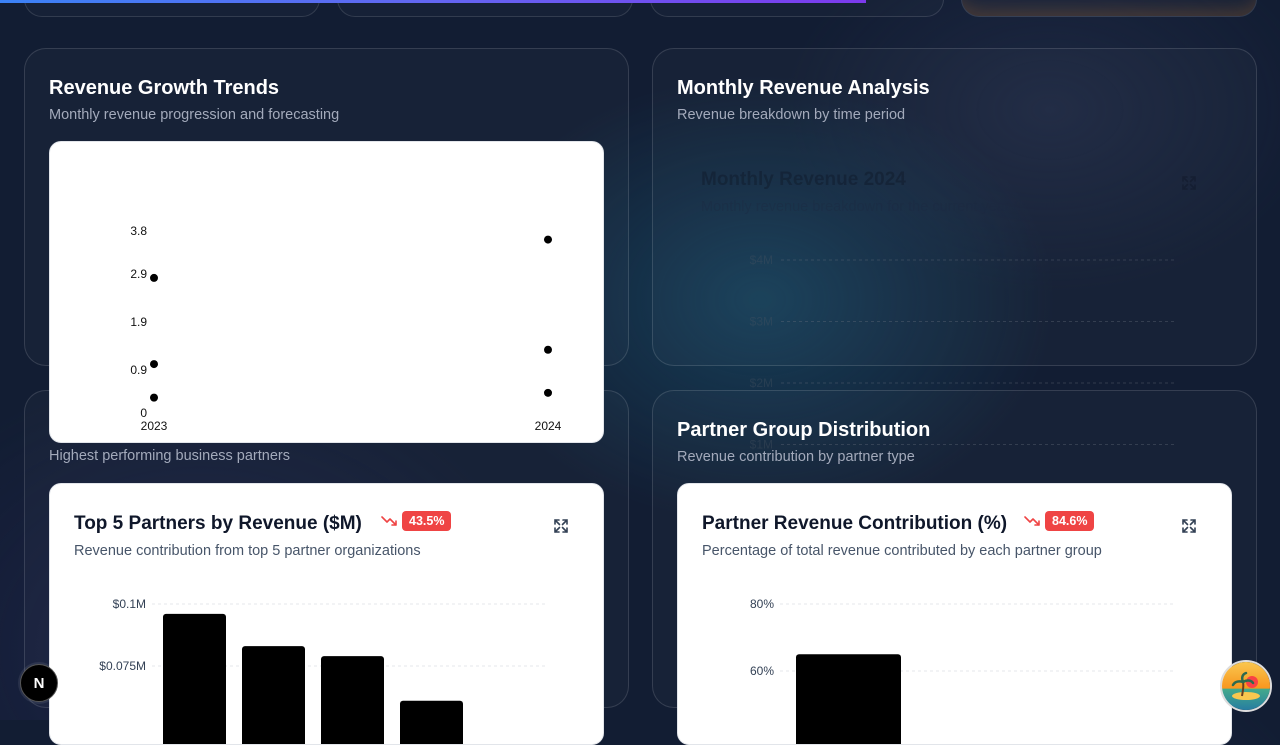  Describe the element at coordinates (346, 328) in the screenshot. I see `revenue-growth-scatter-chart: 3.8 2.9 1.9 0.9 02023 2024` at that location.